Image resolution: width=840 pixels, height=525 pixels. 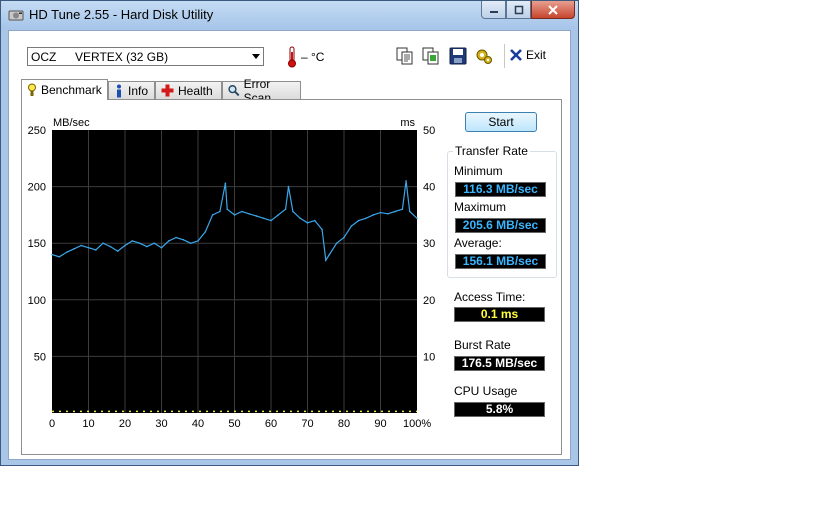 I want to click on close-icon, so click(x=553, y=9).